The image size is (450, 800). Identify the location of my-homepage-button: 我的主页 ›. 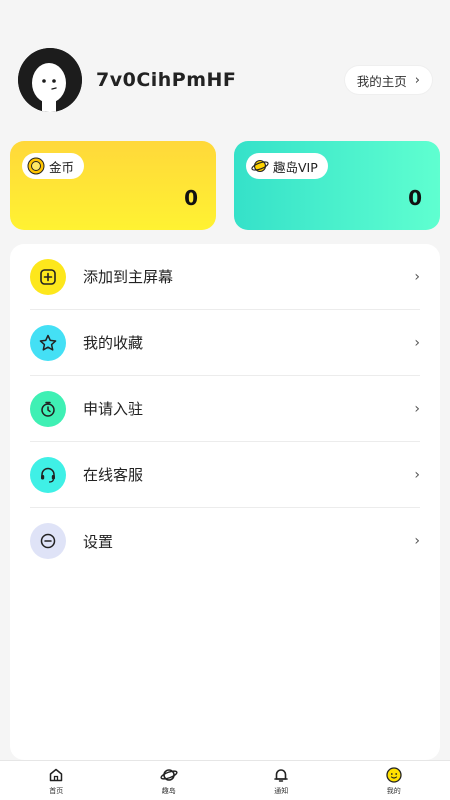
(388, 80).